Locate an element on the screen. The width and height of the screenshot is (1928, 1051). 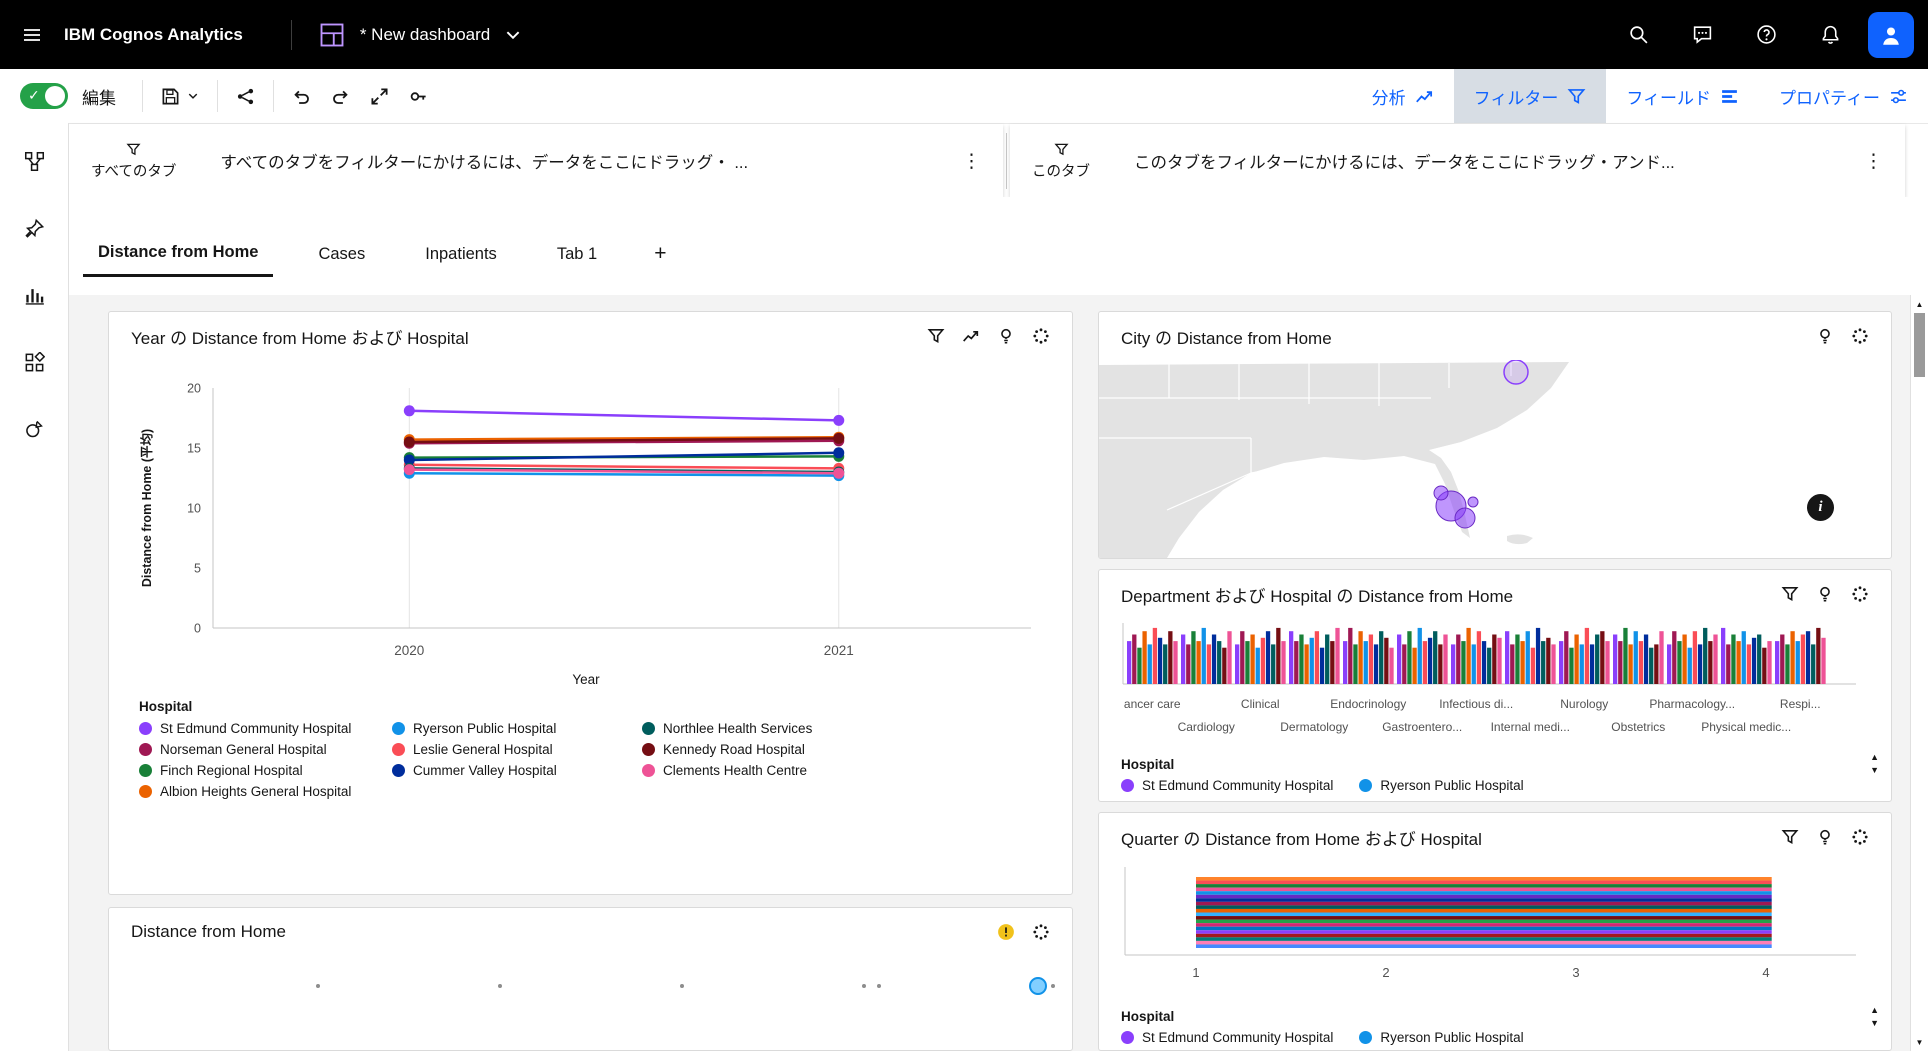
tab-distance-from-home: Distance from Home is located at coordinates (178, 254).